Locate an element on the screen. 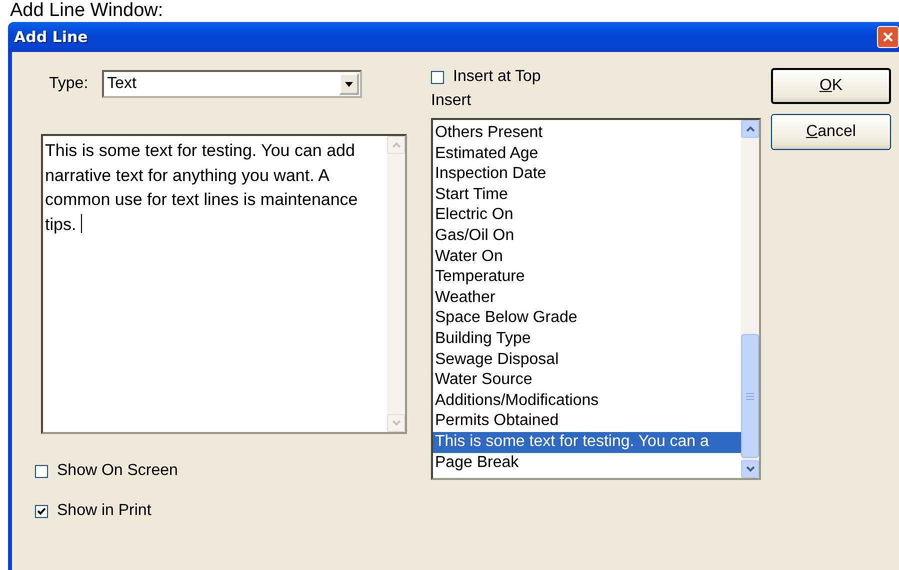 The width and height of the screenshot is (899, 570). list-item: Water On is located at coordinates (587, 257).